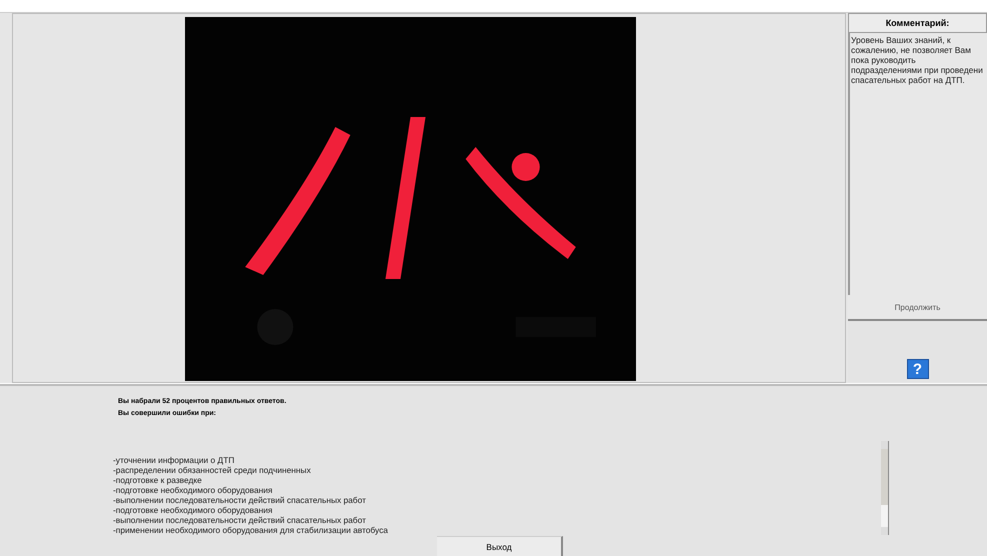 The height and width of the screenshot is (556, 987). What do you see at coordinates (917, 23) in the screenshot?
I see `panel-title: Комментарий:` at bounding box center [917, 23].